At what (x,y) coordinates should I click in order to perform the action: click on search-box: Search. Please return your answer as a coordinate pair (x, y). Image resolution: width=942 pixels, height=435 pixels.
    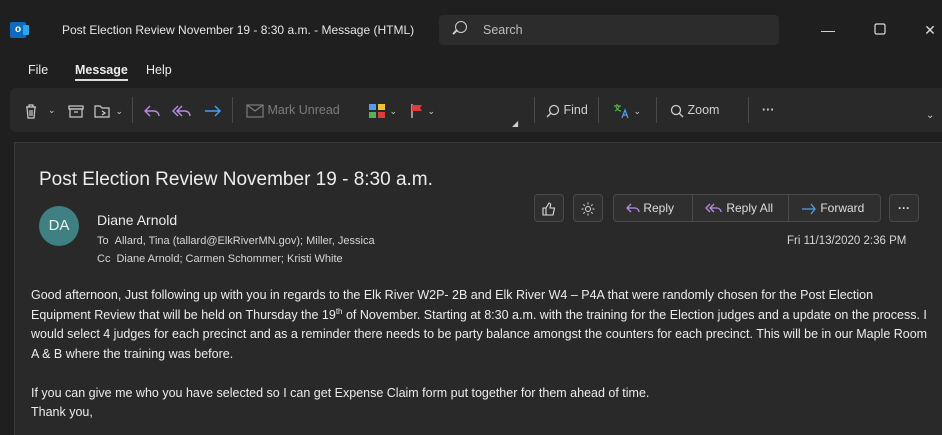
    Looking at the image, I should click on (609, 30).